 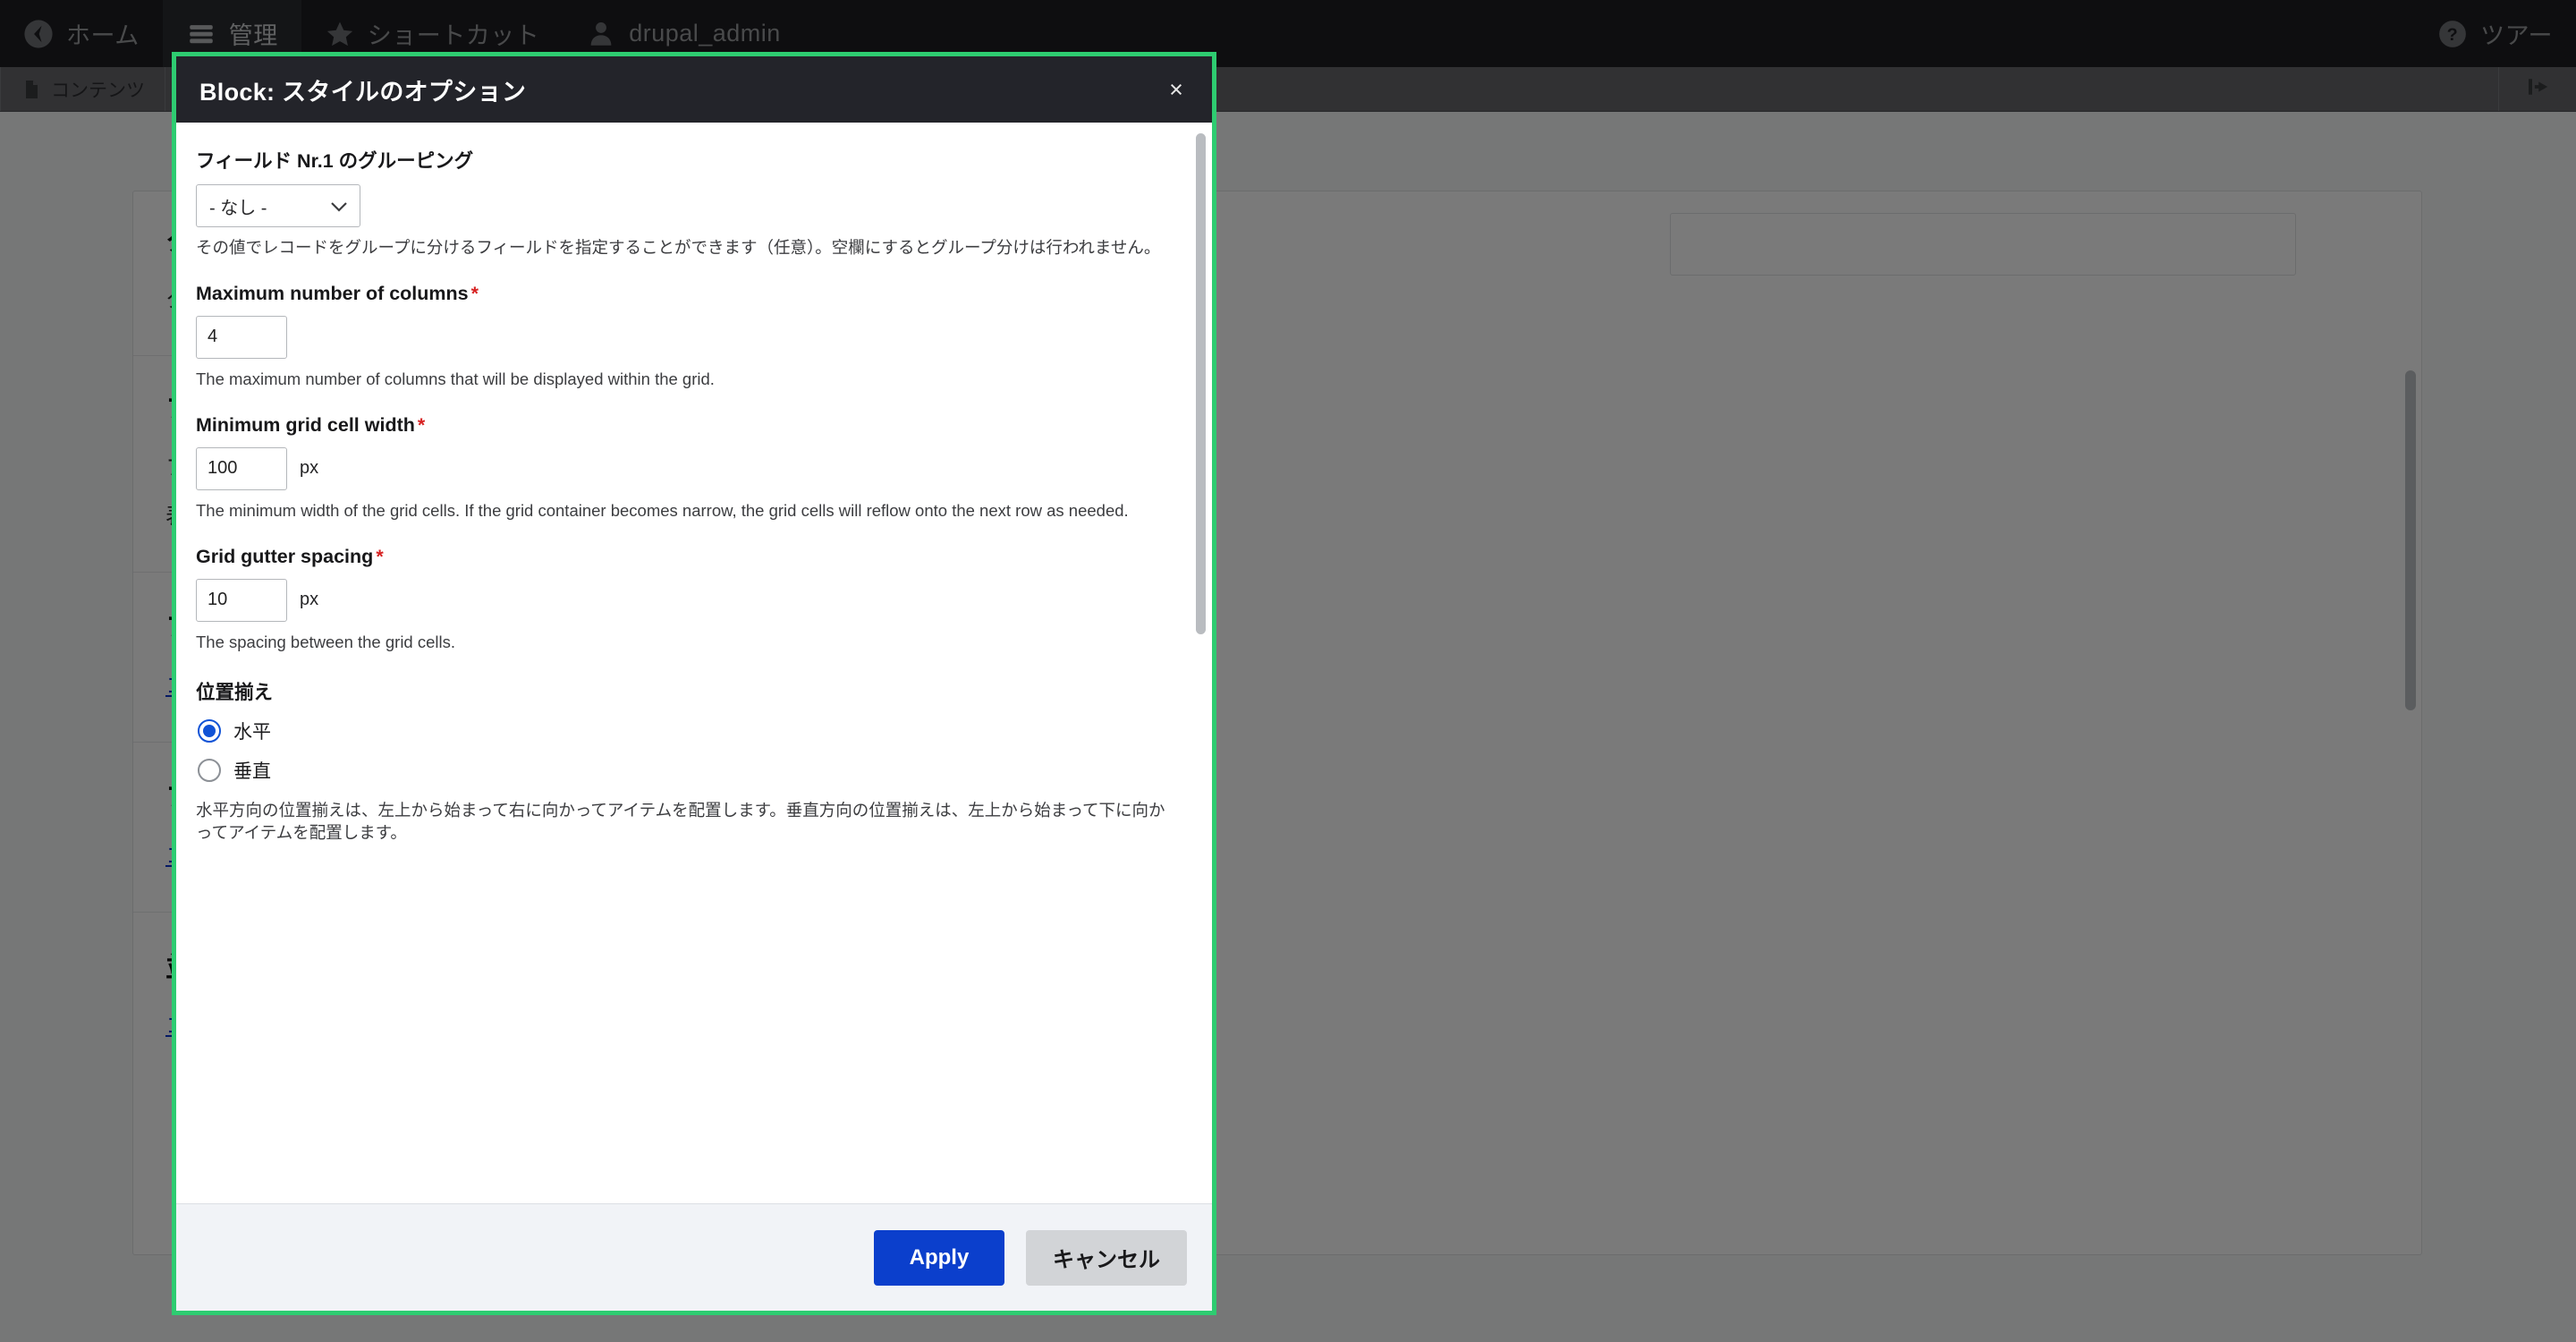 I want to click on field-min-cell-width-label: Minimum grid cell width *, so click(x=683, y=426).